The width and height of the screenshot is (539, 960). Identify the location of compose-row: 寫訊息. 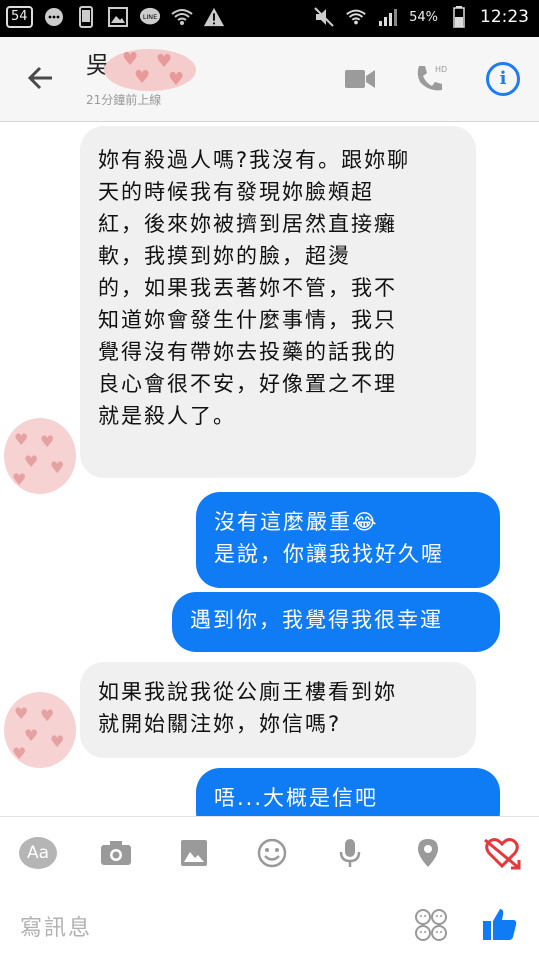
(269, 924).